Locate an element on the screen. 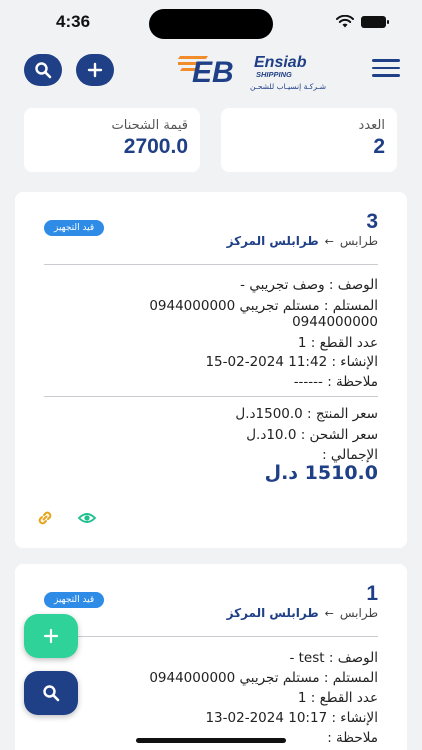 This screenshot has width=422, height=750. header: EB Ensiab SHIPPING شـركـة إنسيـاب للشحـن is located at coordinates (211, 70).